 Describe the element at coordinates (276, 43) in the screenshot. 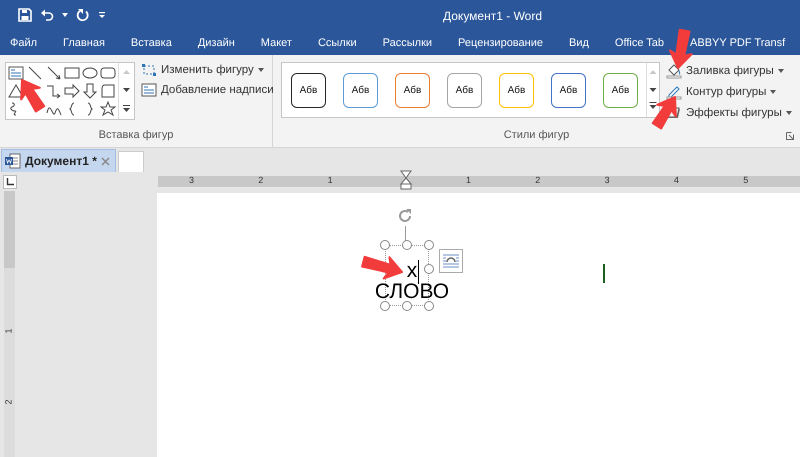

I see `ribbon-tab: Макет` at that location.